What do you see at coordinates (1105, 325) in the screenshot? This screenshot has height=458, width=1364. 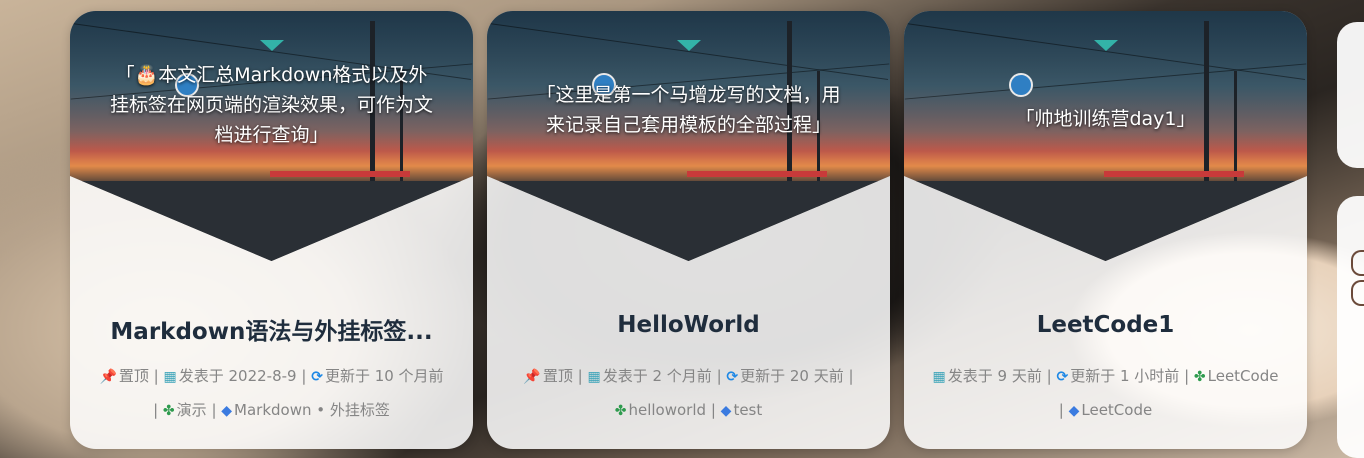 I see `post-title: LeetCode1` at bounding box center [1105, 325].